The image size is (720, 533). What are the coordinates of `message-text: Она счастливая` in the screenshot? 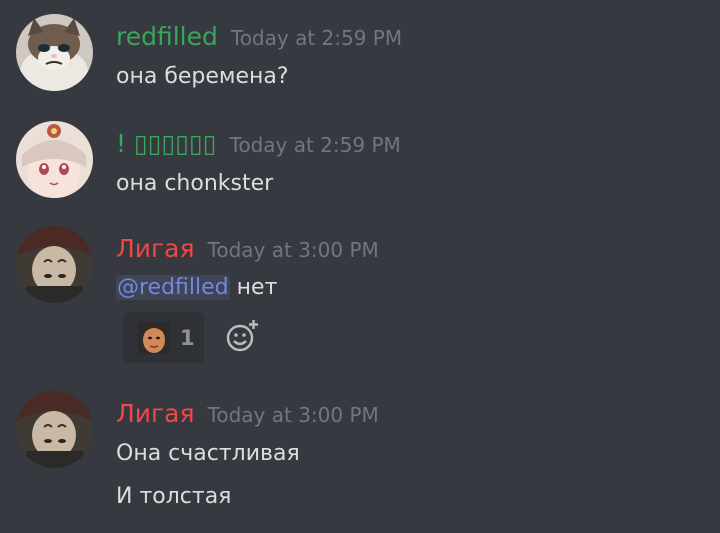 It's located at (208, 453).